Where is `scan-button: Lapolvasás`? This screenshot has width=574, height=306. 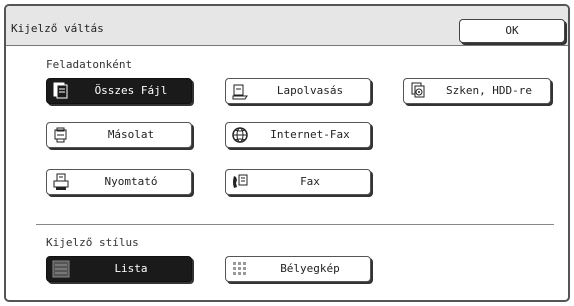 scan-button: Lapolvasás is located at coordinates (298, 91).